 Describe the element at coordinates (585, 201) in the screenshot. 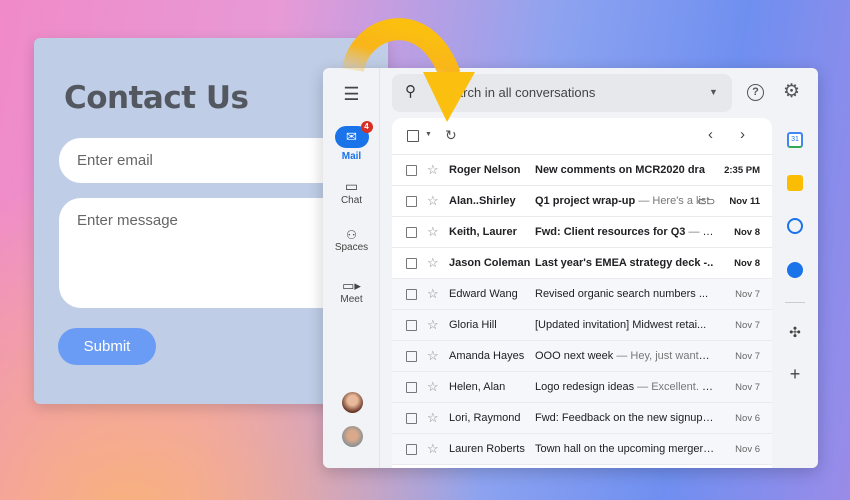

I see `subject-text: Q1 project wrap-up` at that location.